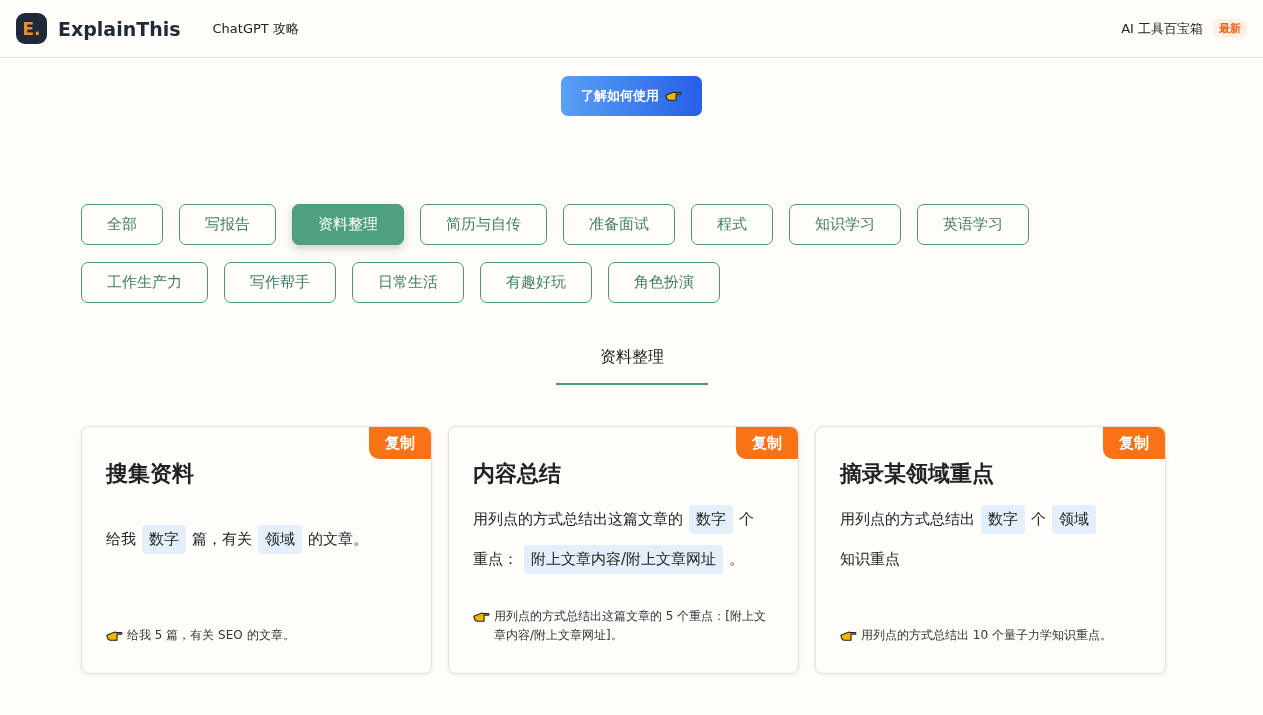 Image resolution: width=1263 pixels, height=715 pixels. What do you see at coordinates (408, 282) in the screenshot?
I see `category-tab: 日常生活` at bounding box center [408, 282].